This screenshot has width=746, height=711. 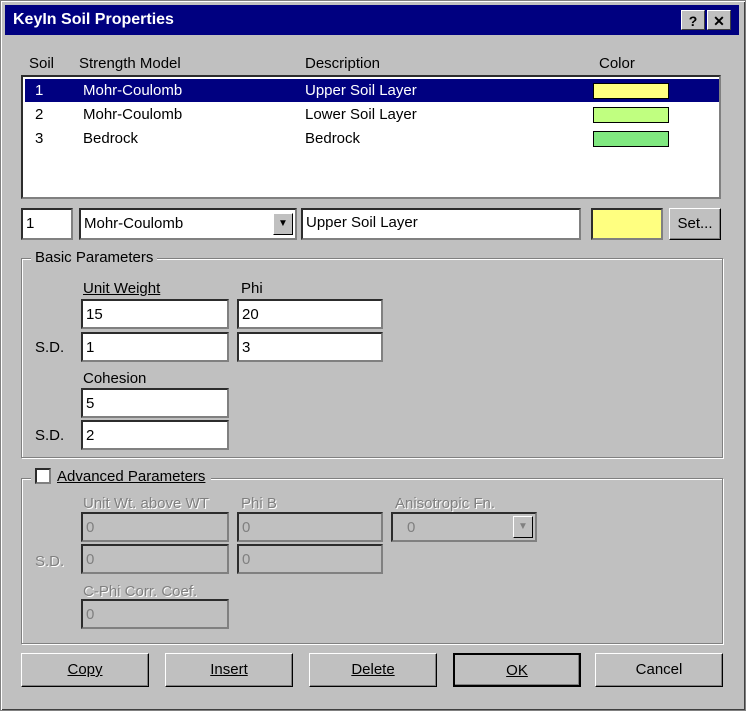 I want to click on soil-description: Upper Soil Layer, so click(x=361, y=90).